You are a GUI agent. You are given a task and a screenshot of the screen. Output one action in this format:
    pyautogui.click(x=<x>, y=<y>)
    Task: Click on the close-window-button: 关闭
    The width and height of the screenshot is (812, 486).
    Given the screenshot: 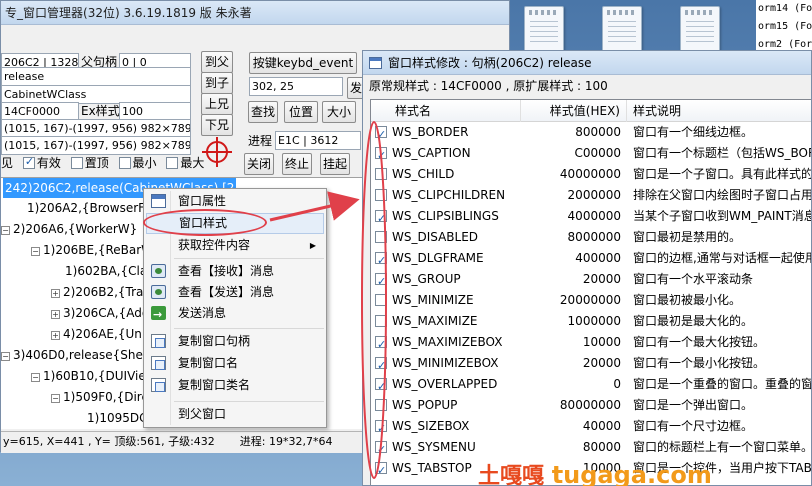 What is the action you would take?
    pyautogui.click(x=259, y=164)
    